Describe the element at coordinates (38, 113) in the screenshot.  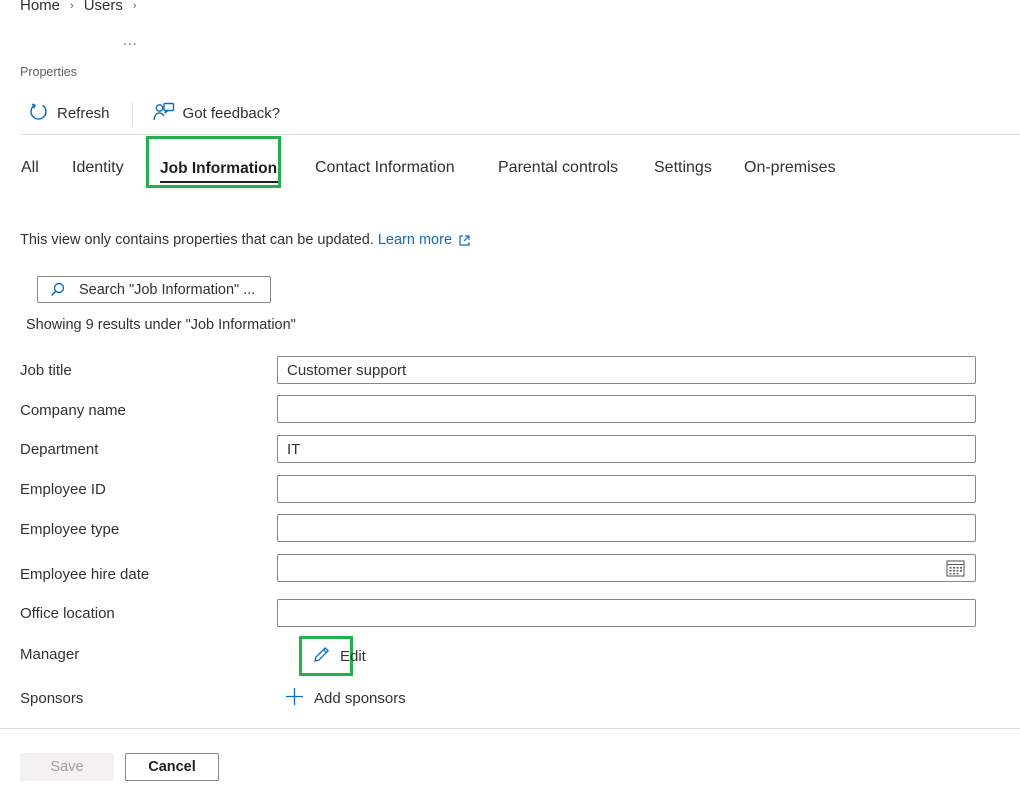
I see `refresh-icon` at that location.